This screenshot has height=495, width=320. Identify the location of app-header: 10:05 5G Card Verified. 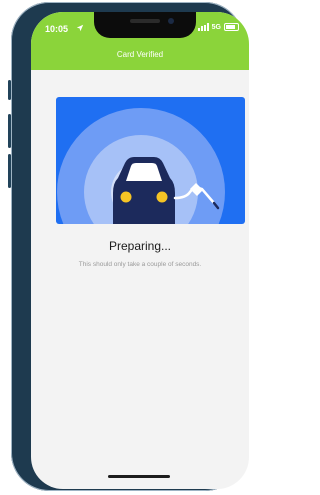
(140, 41).